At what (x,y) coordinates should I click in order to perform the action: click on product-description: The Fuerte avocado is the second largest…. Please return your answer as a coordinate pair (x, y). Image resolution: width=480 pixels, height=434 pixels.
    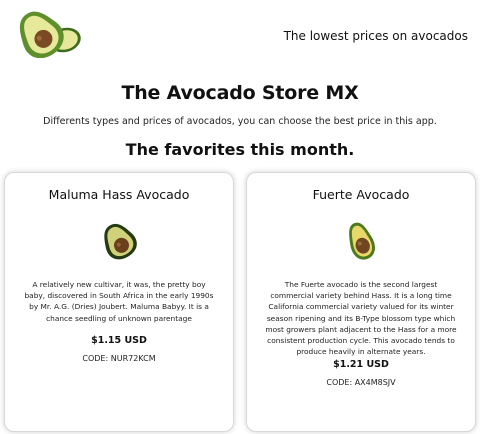
    Looking at the image, I should click on (361, 318).